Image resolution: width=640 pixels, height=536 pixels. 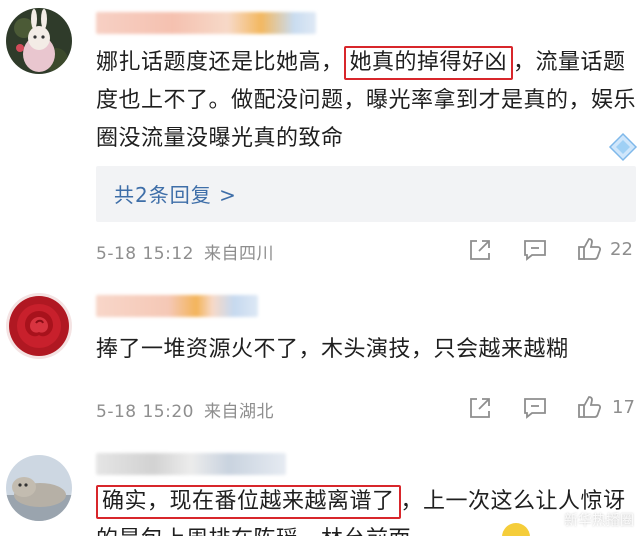 What do you see at coordinates (248, 502) in the screenshot?
I see `highlighted-phrase: 确实，现在番位越来越离谱了` at bounding box center [248, 502].